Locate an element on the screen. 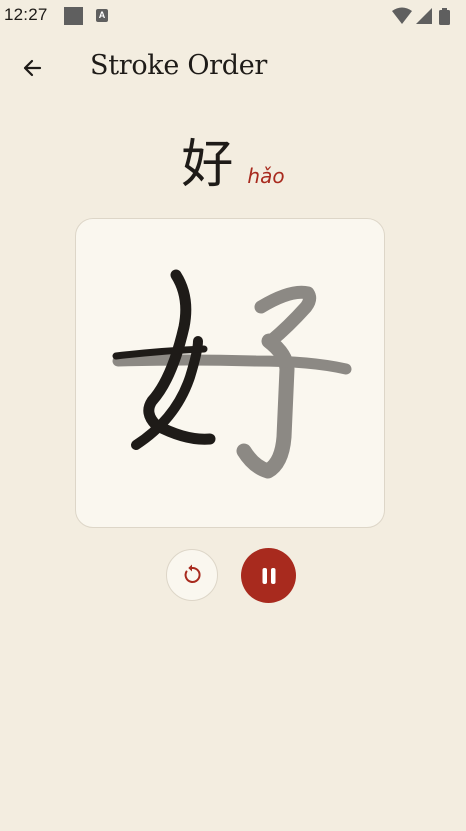 The width and height of the screenshot is (466, 831). cell-signal-icon is located at coordinates (424, 16).